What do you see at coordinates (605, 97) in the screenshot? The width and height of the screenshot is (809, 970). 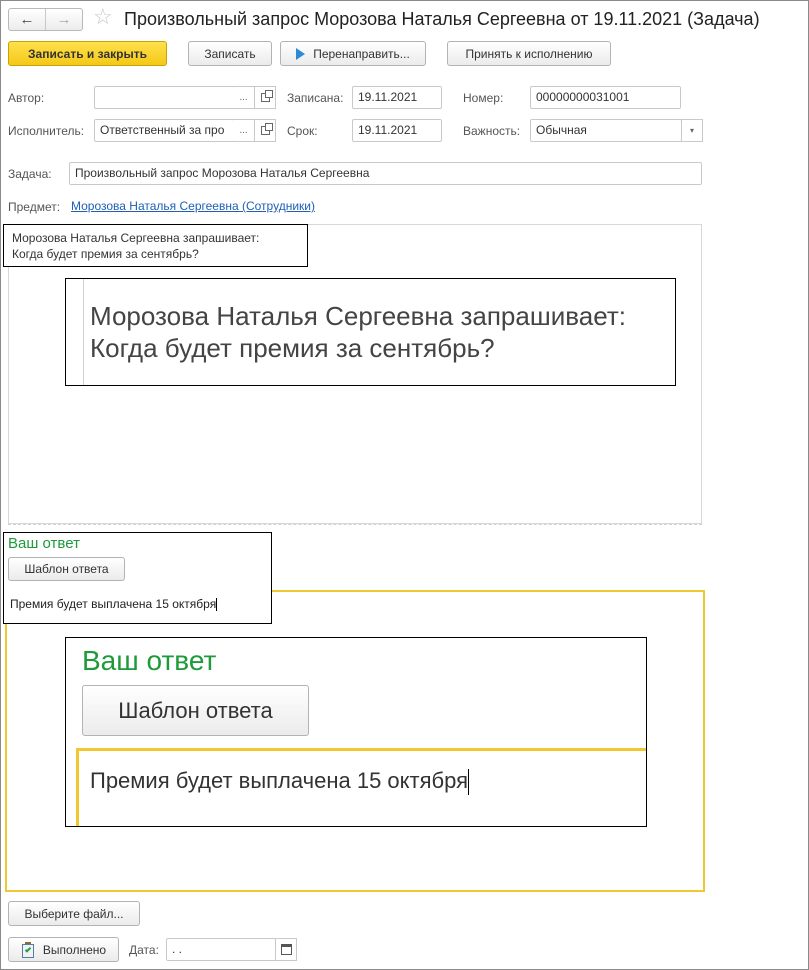 I see `number-field: 00000000031001` at bounding box center [605, 97].